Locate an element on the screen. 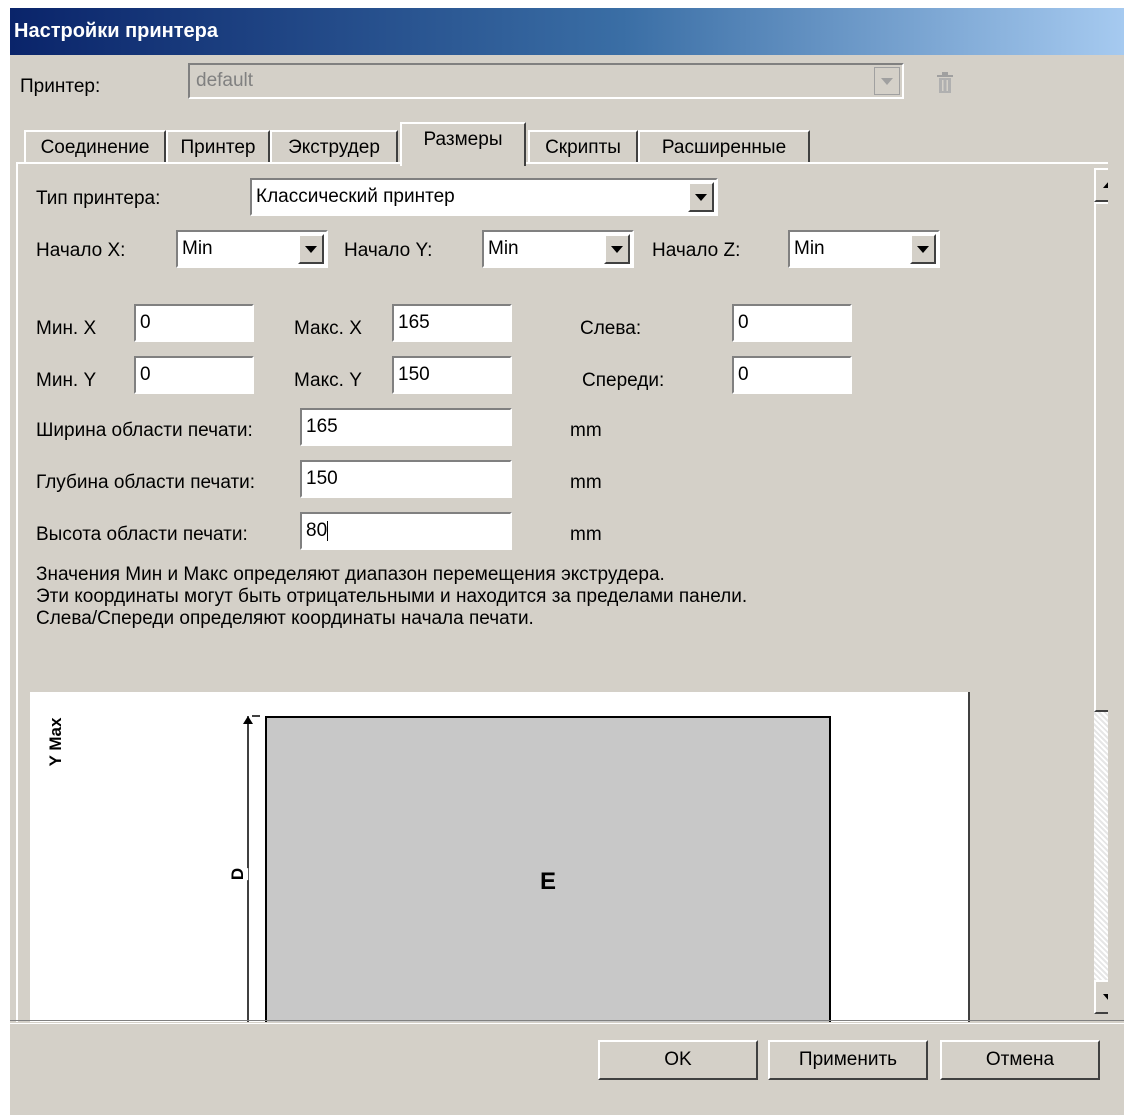  max-x-input: 165 is located at coordinates (452, 323).